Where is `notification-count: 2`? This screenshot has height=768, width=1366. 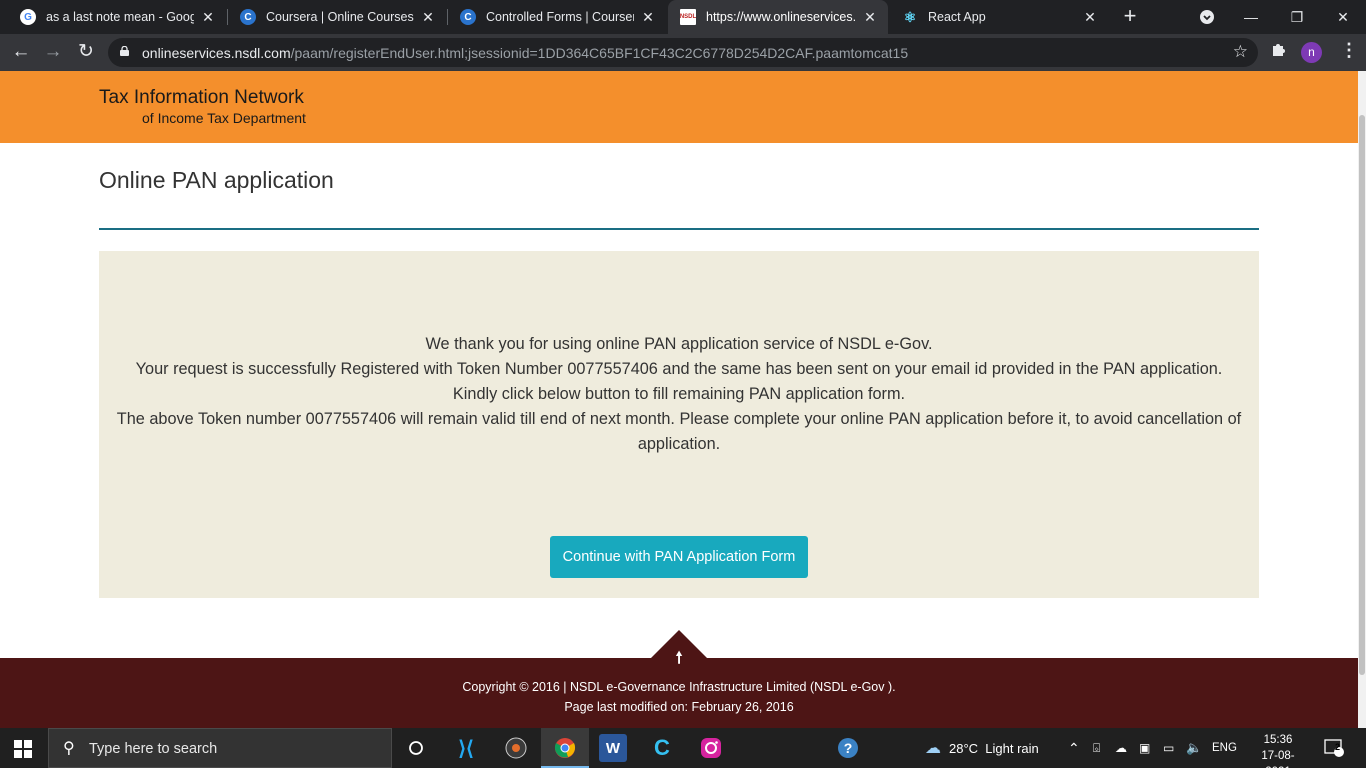
notification-count: 2 is located at coordinates (1338, 747).